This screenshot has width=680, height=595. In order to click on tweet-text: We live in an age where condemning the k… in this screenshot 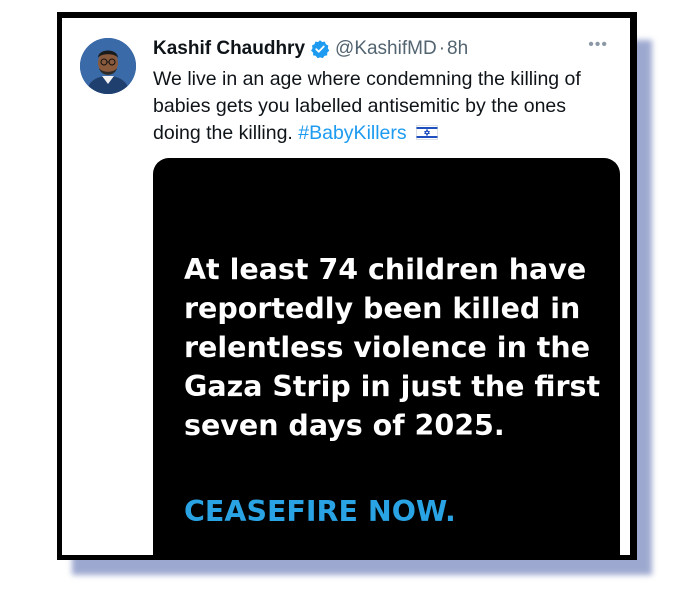, I will do `click(383, 106)`.